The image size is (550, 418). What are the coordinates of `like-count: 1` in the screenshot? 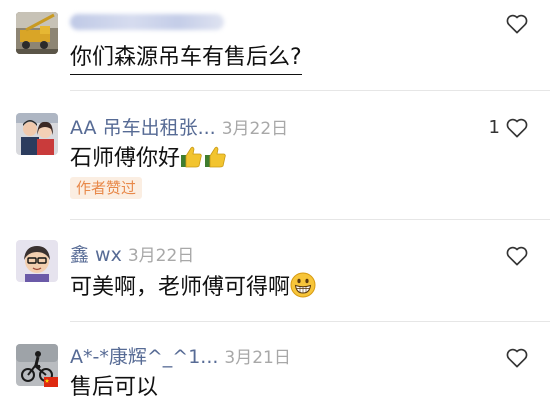 It's located at (494, 127).